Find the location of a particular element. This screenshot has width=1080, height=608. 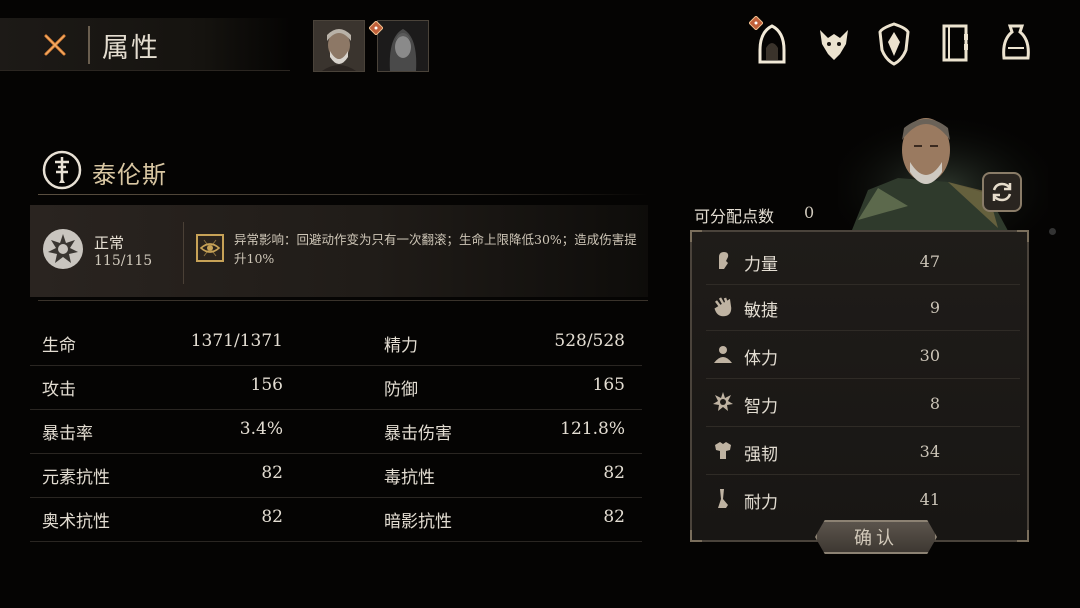

status-effect-eye-icon is located at coordinates (210, 248).